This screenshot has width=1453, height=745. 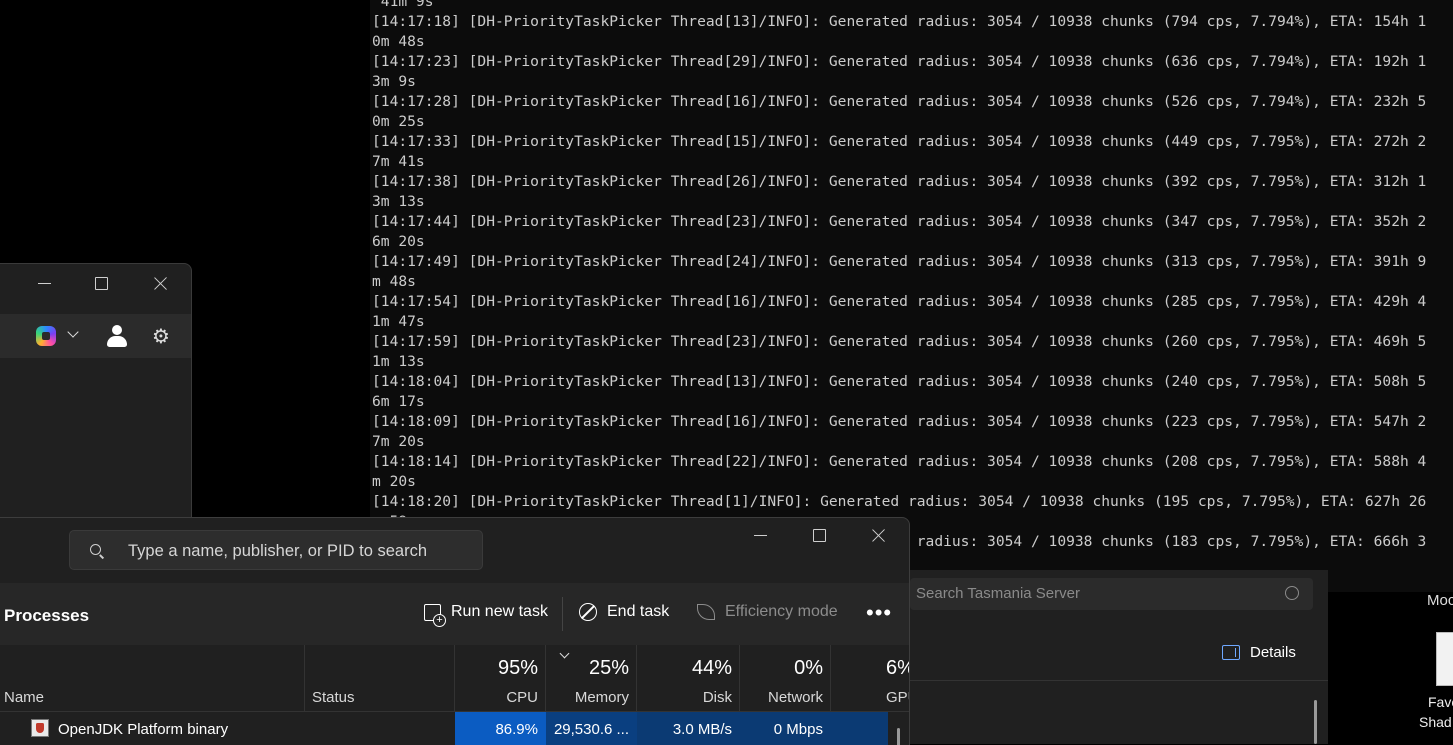 I want to click on console-line: 6m 17s, so click(x=398, y=401).